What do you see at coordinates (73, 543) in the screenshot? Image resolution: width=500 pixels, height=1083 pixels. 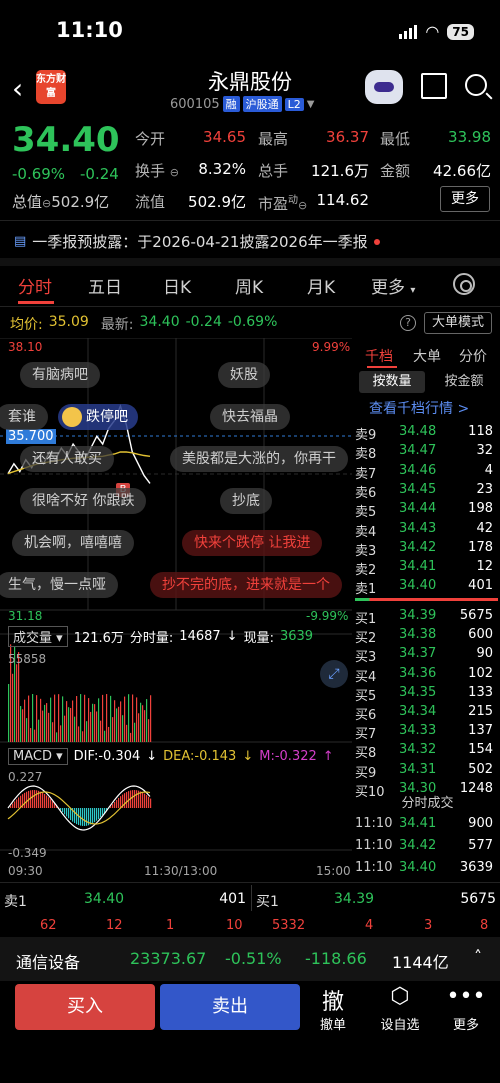 I see `danmu-bubble: 机会啊，嘻嘻嘻` at bounding box center [73, 543].